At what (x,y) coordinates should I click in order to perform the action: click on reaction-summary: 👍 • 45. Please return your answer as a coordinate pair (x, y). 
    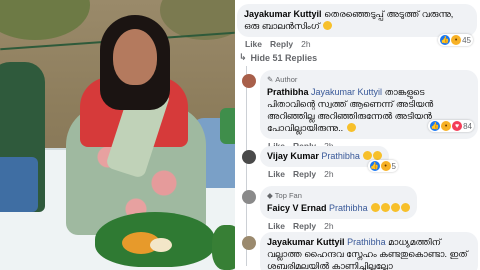
    Looking at the image, I should click on (455, 40).